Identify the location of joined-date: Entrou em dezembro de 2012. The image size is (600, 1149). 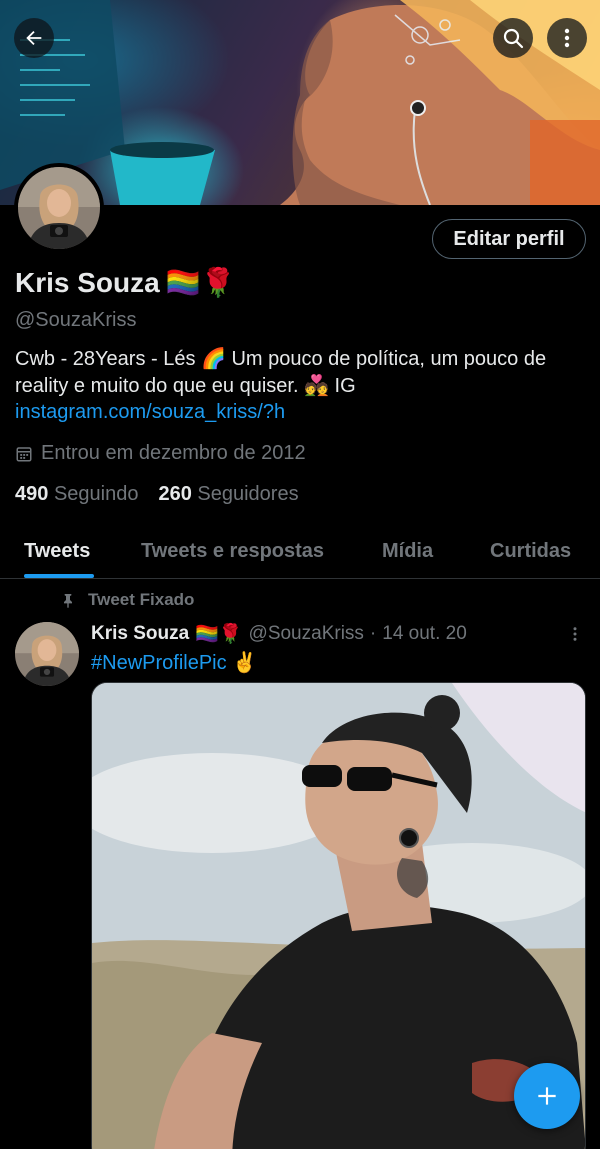
(160, 453).